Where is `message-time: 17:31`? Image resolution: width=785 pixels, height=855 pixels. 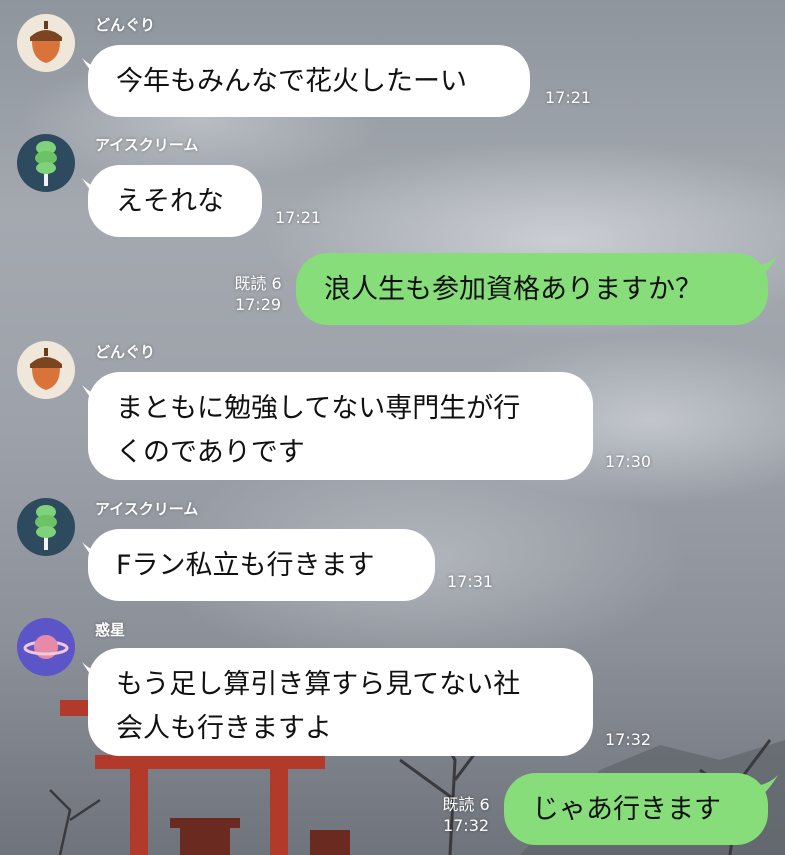
message-time: 17:31 is located at coordinates (470, 581).